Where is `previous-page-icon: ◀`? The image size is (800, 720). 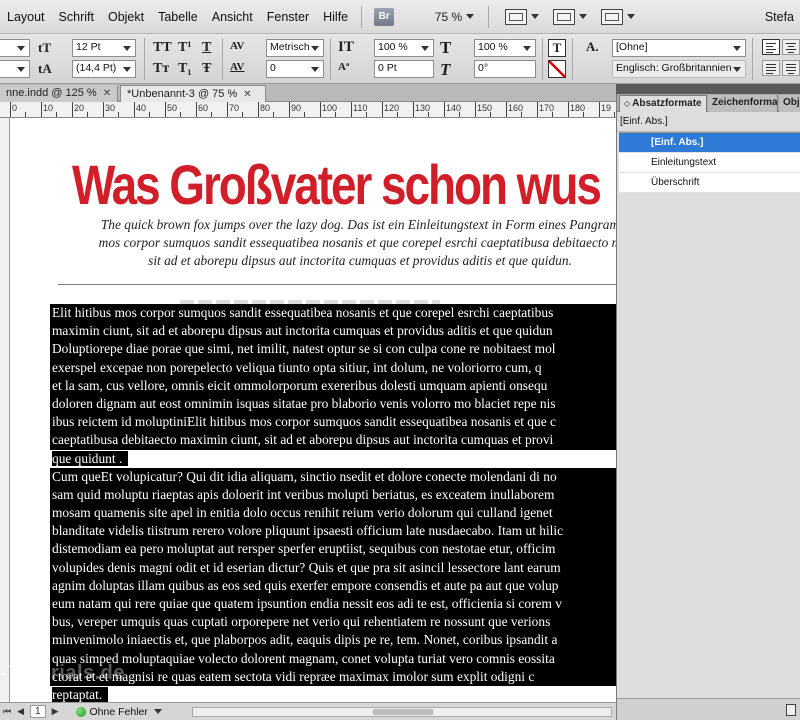 previous-page-icon: ◀ is located at coordinates (20, 711).